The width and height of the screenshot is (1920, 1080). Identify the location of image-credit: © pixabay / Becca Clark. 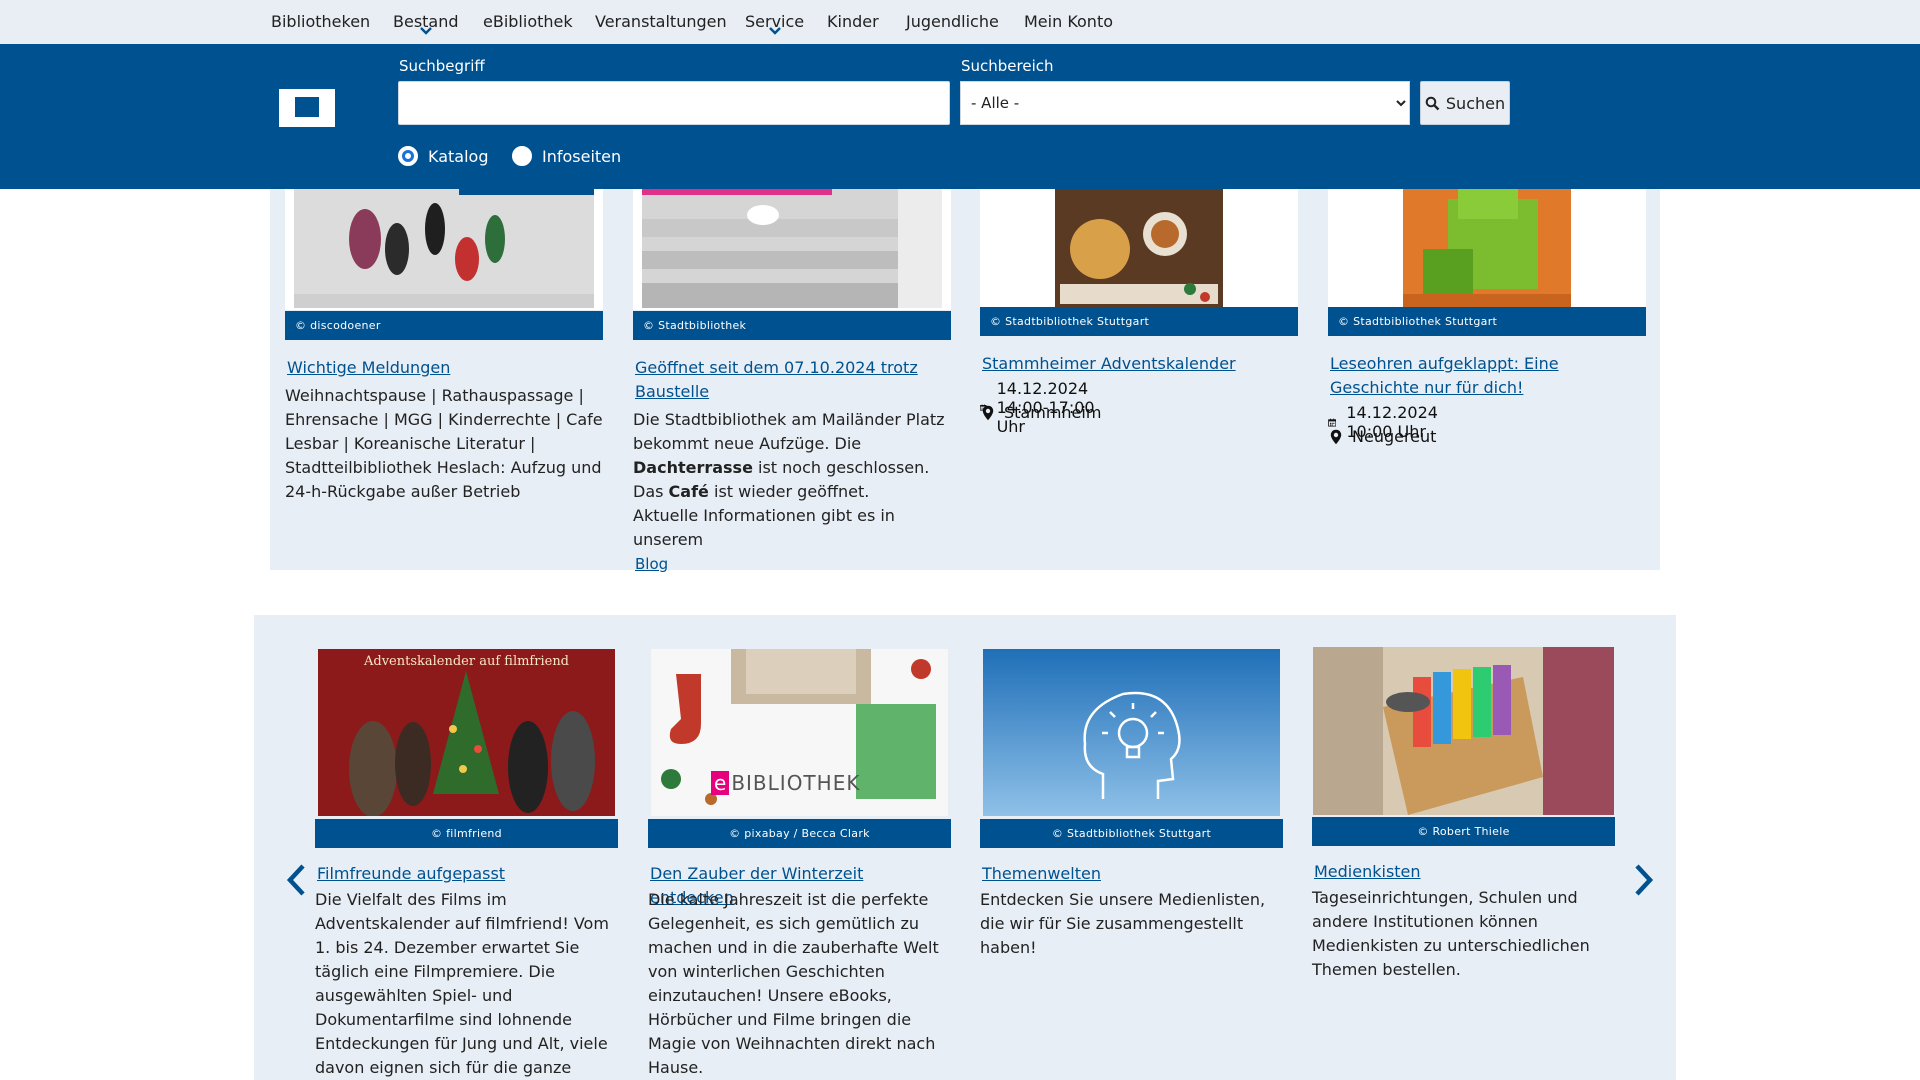
(799, 833).